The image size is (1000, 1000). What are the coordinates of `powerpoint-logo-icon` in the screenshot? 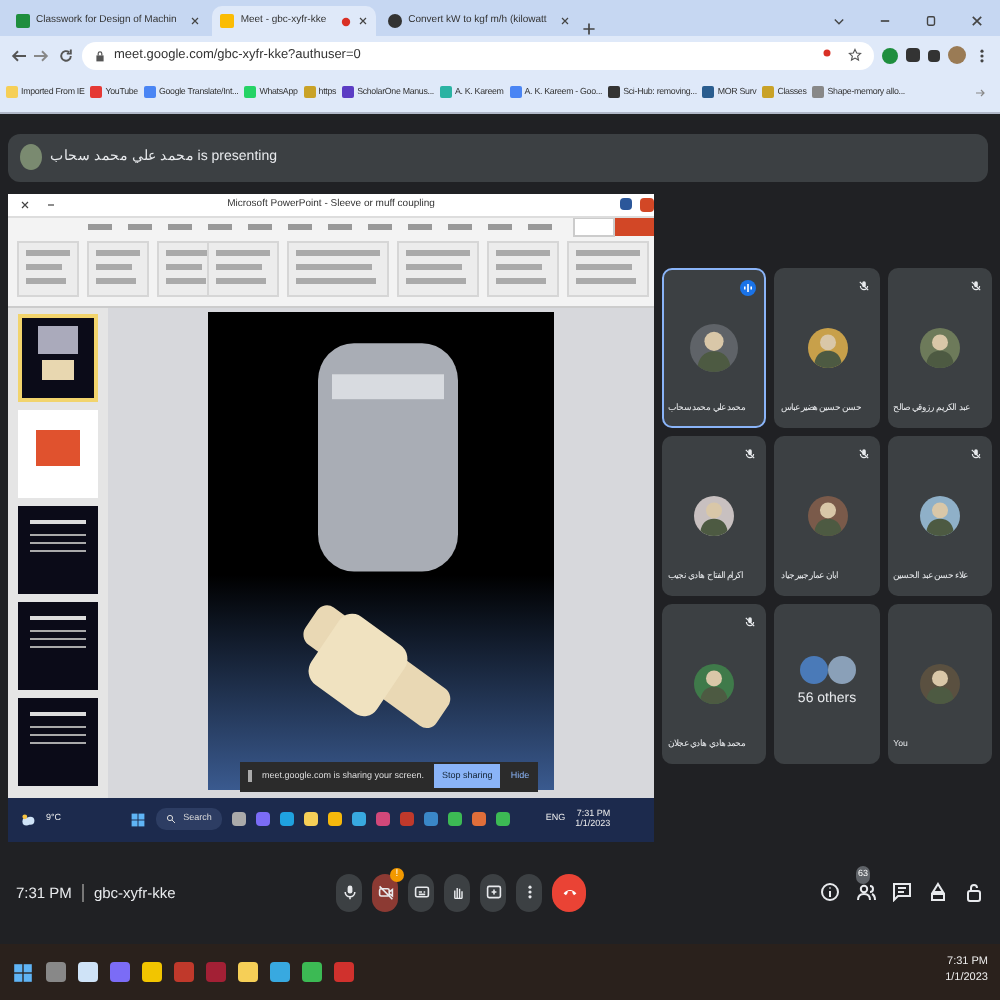 It's located at (647, 204).